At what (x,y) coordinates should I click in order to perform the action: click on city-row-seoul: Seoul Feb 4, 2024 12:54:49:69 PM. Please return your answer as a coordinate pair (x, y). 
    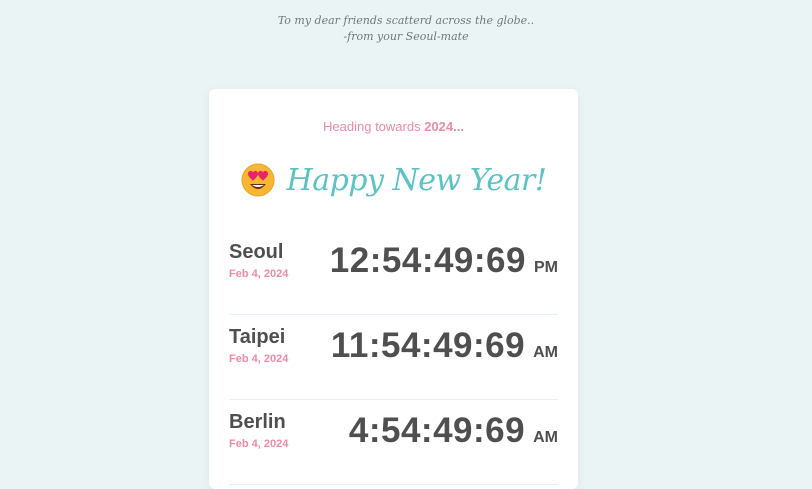
    Looking at the image, I should click on (393, 272).